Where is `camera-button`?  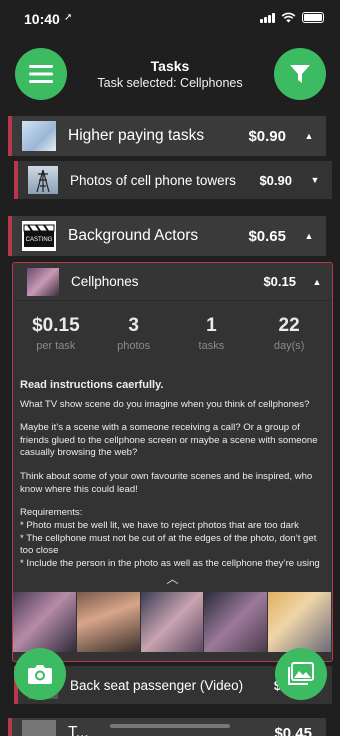
camera-button is located at coordinates (40, 674).